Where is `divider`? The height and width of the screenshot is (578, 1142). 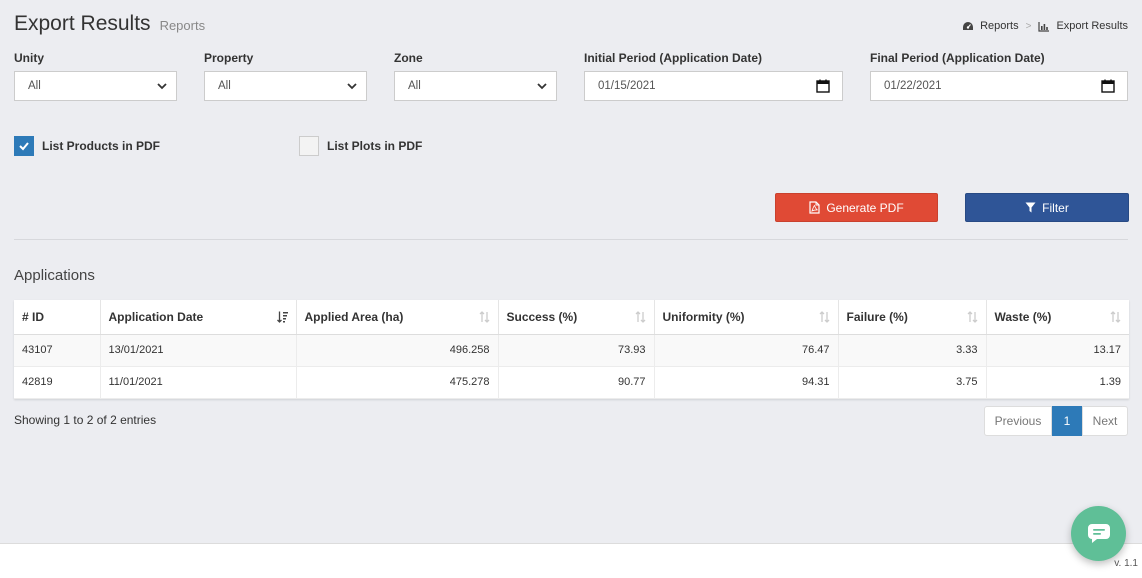
divider is located at coordinates (571, 239).